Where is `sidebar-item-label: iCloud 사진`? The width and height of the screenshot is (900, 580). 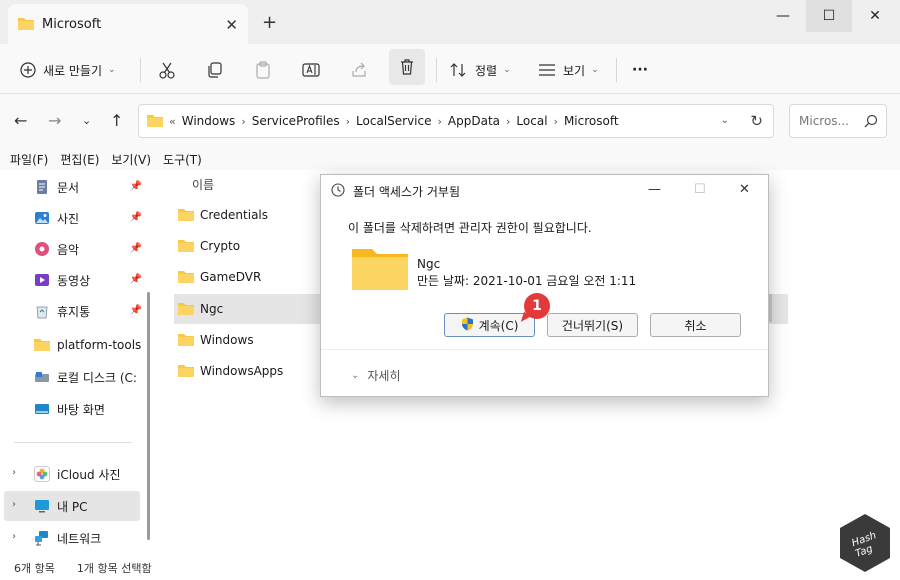 sidebar-item-label: iCloud 사진 is located at coordinates (89, 474).